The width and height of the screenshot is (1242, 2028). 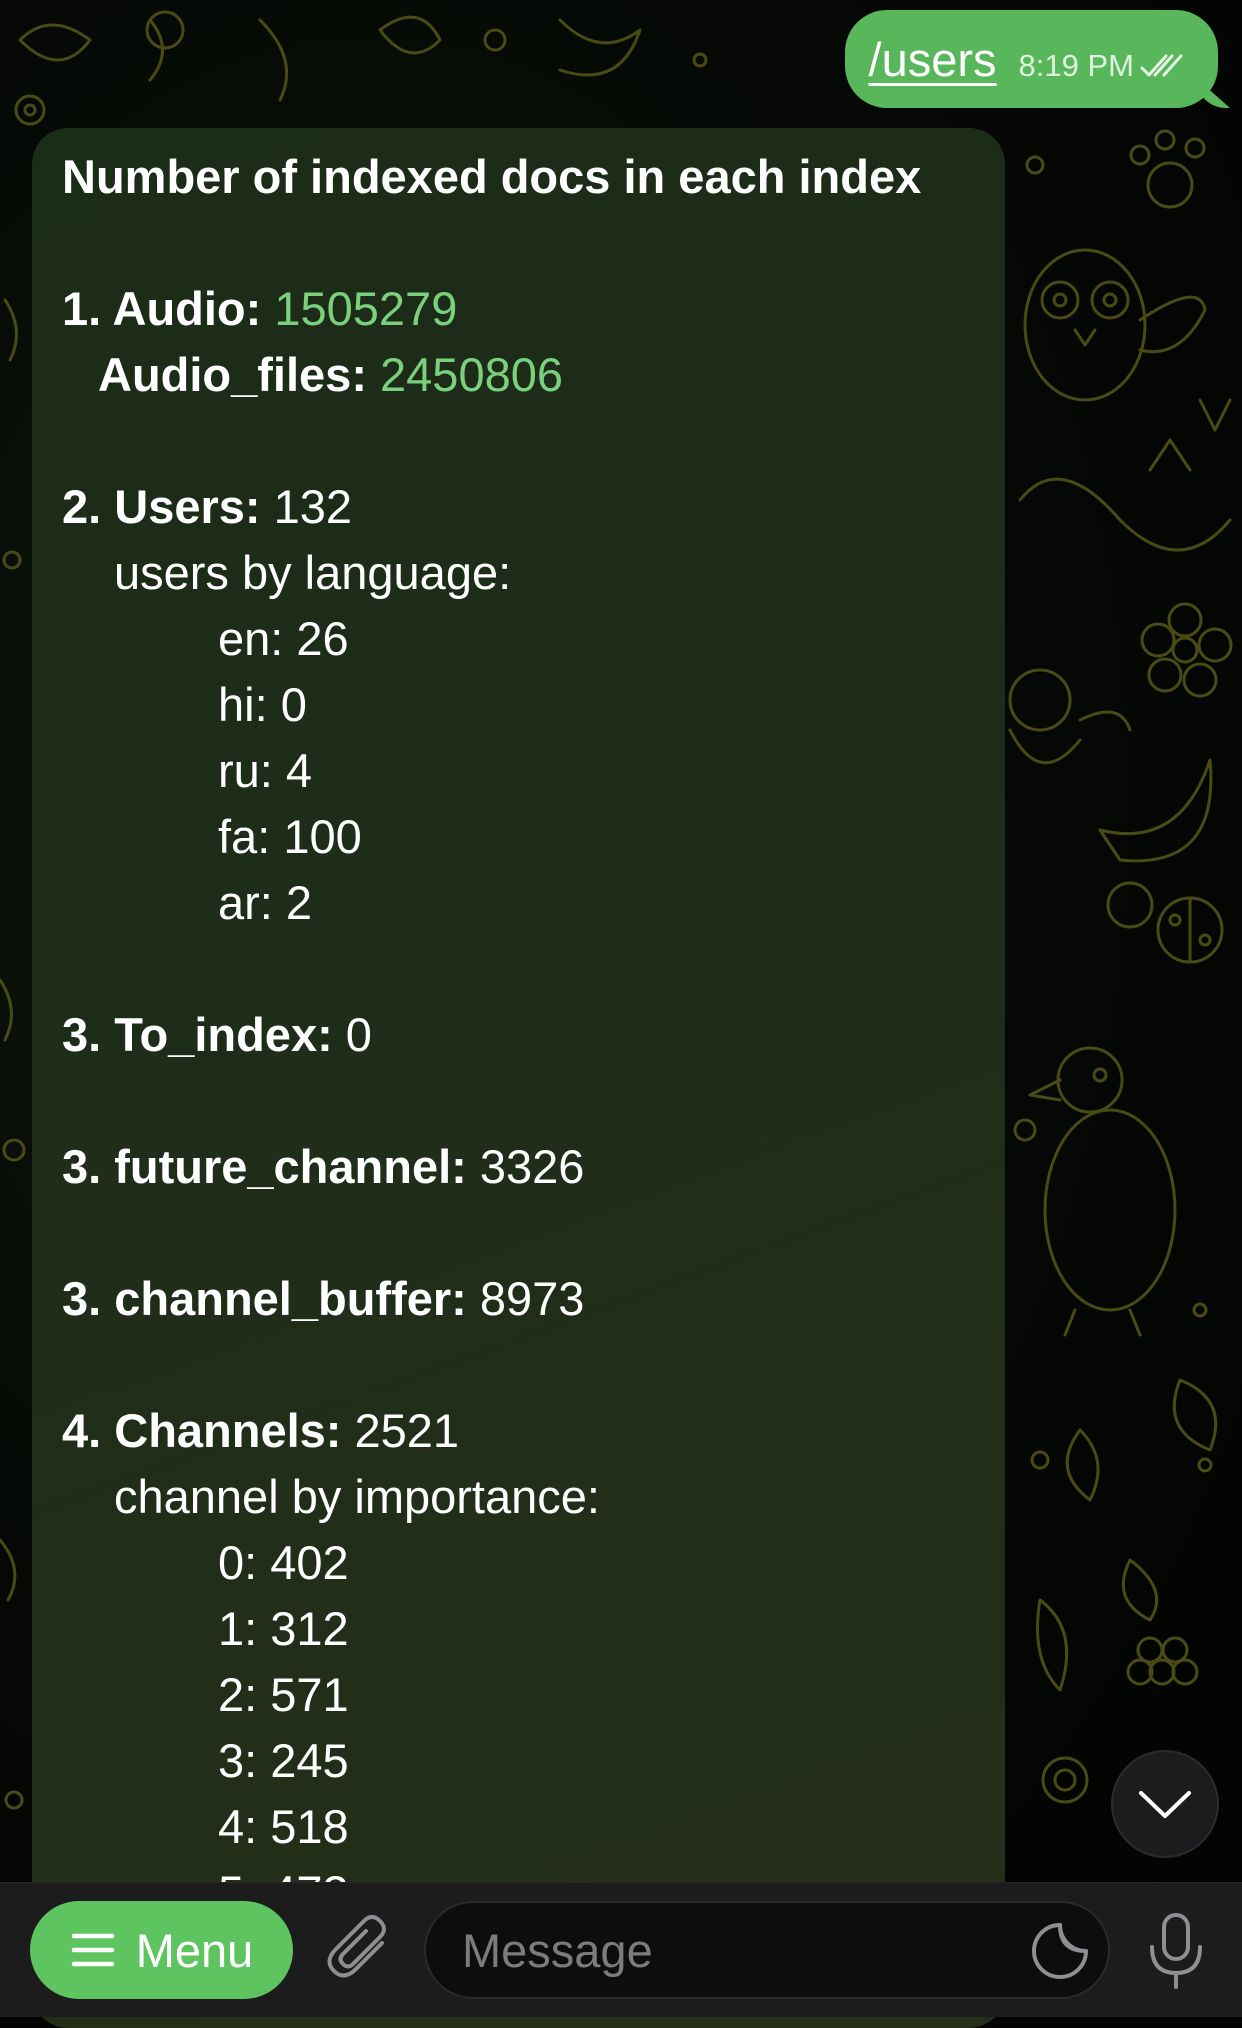 I want to click on to-index-count: 0, so click(x=358, y=1034).